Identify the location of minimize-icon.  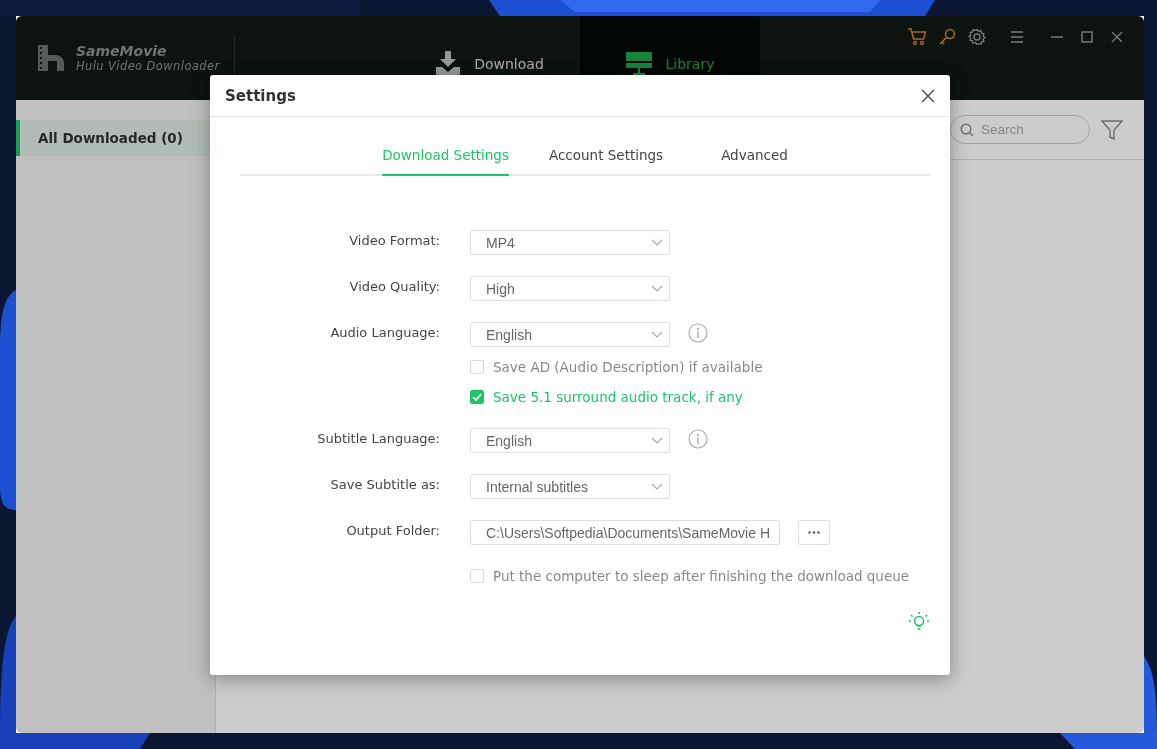
(1057, 37).